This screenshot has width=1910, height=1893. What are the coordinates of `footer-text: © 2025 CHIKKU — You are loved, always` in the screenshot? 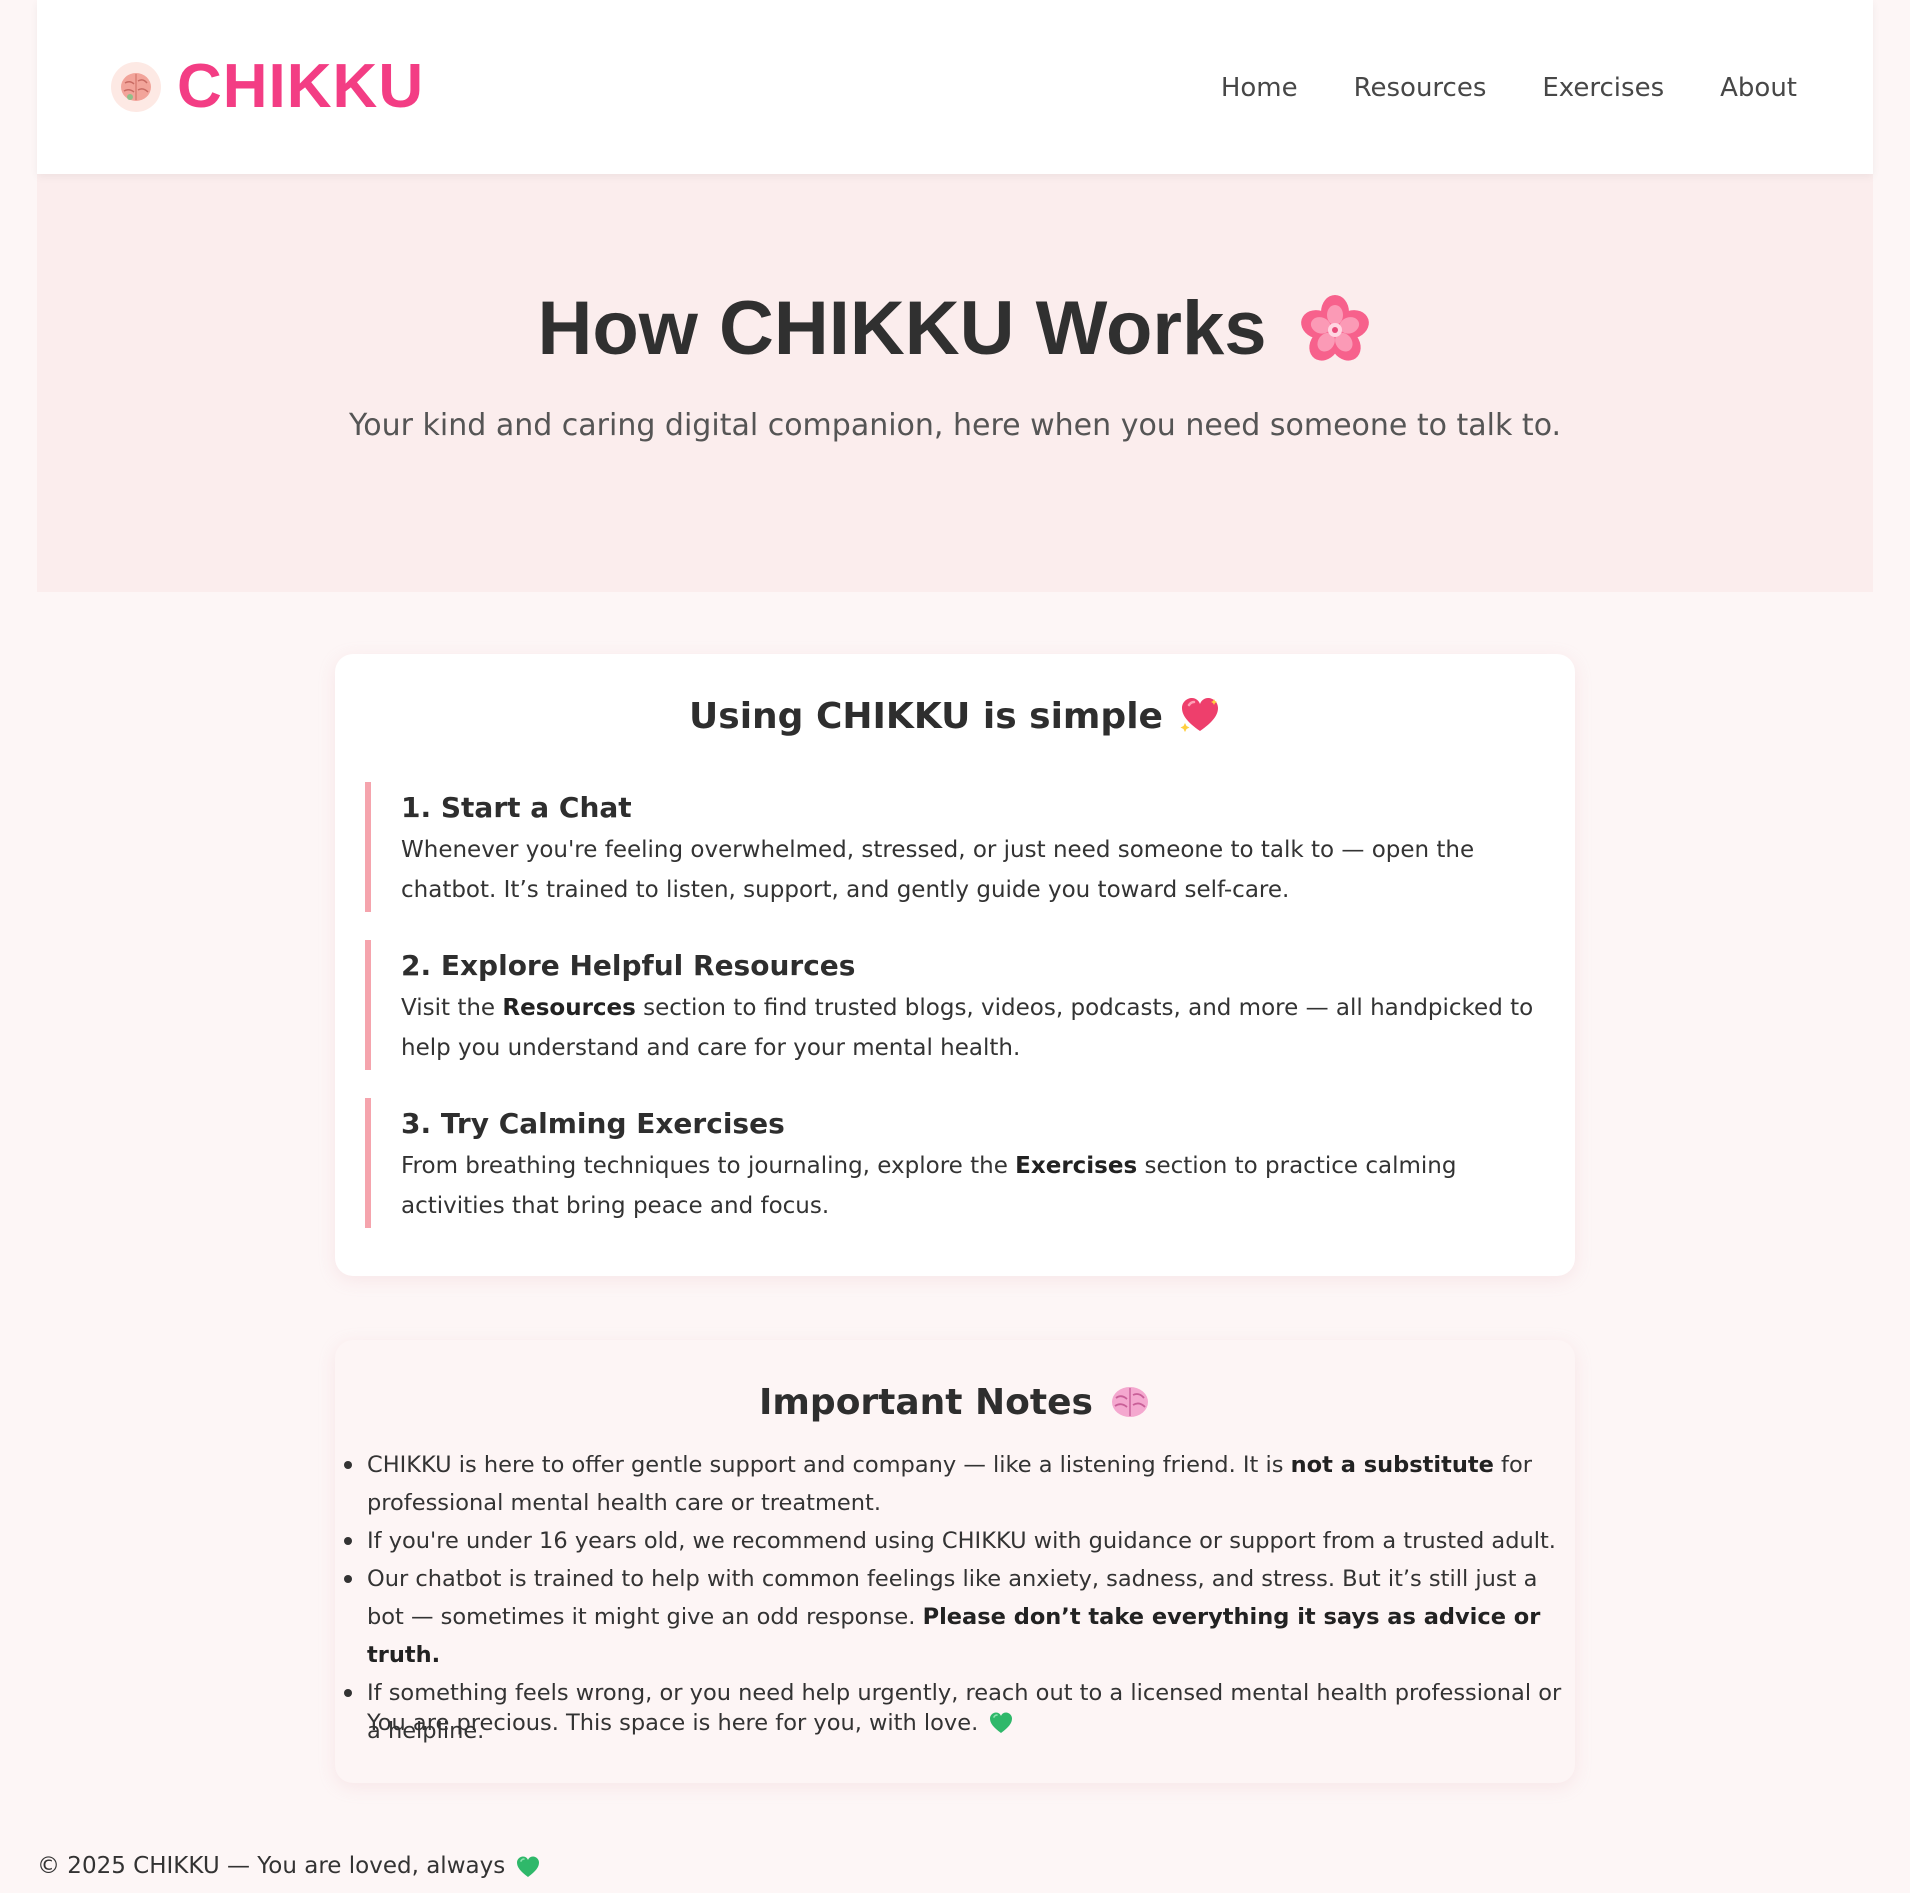 It's located at (271, 1866).